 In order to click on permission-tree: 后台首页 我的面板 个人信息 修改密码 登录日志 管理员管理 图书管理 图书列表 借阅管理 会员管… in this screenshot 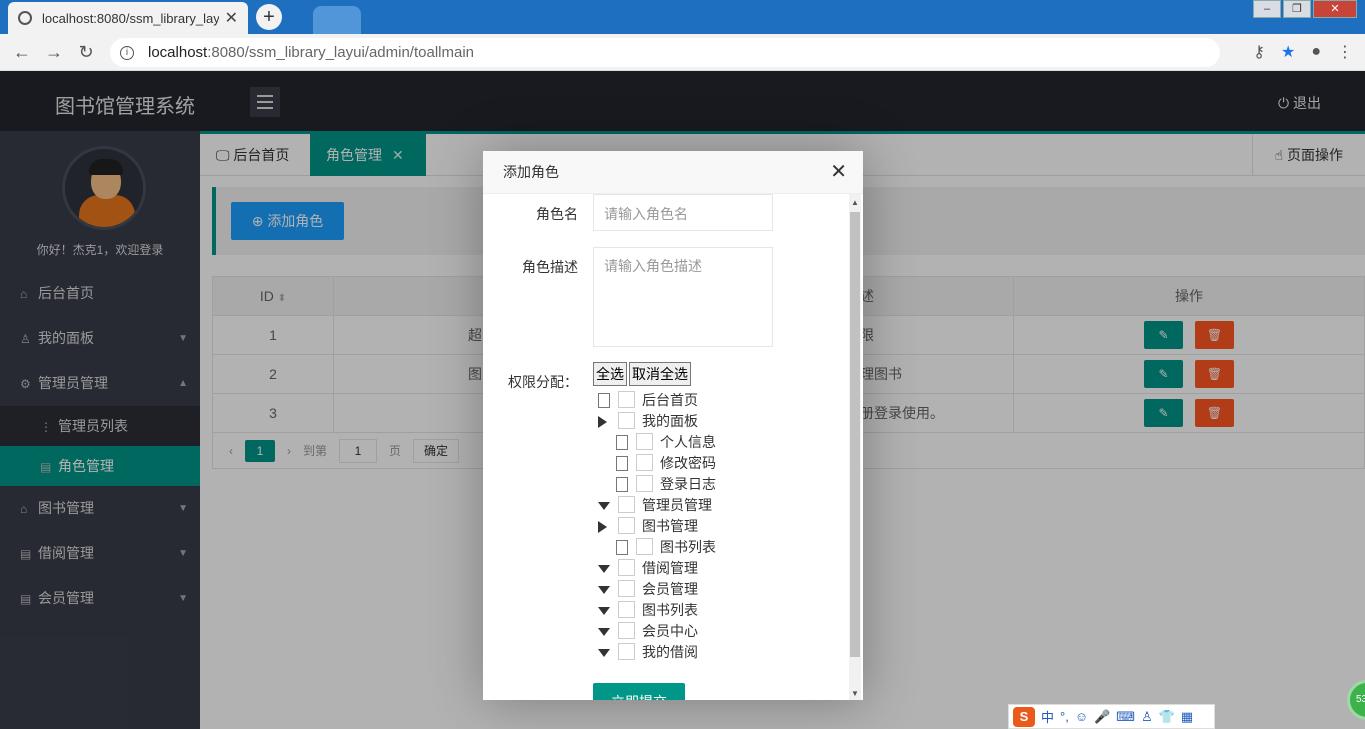, I will do `click(708, 526)`.